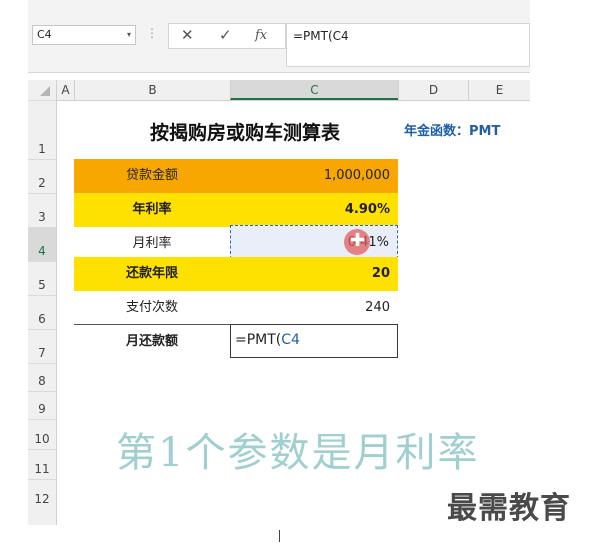  Describe the element at coordinates (152, 33) in the screenshot. I see `drag-handle-icon: ⋮` at that location.